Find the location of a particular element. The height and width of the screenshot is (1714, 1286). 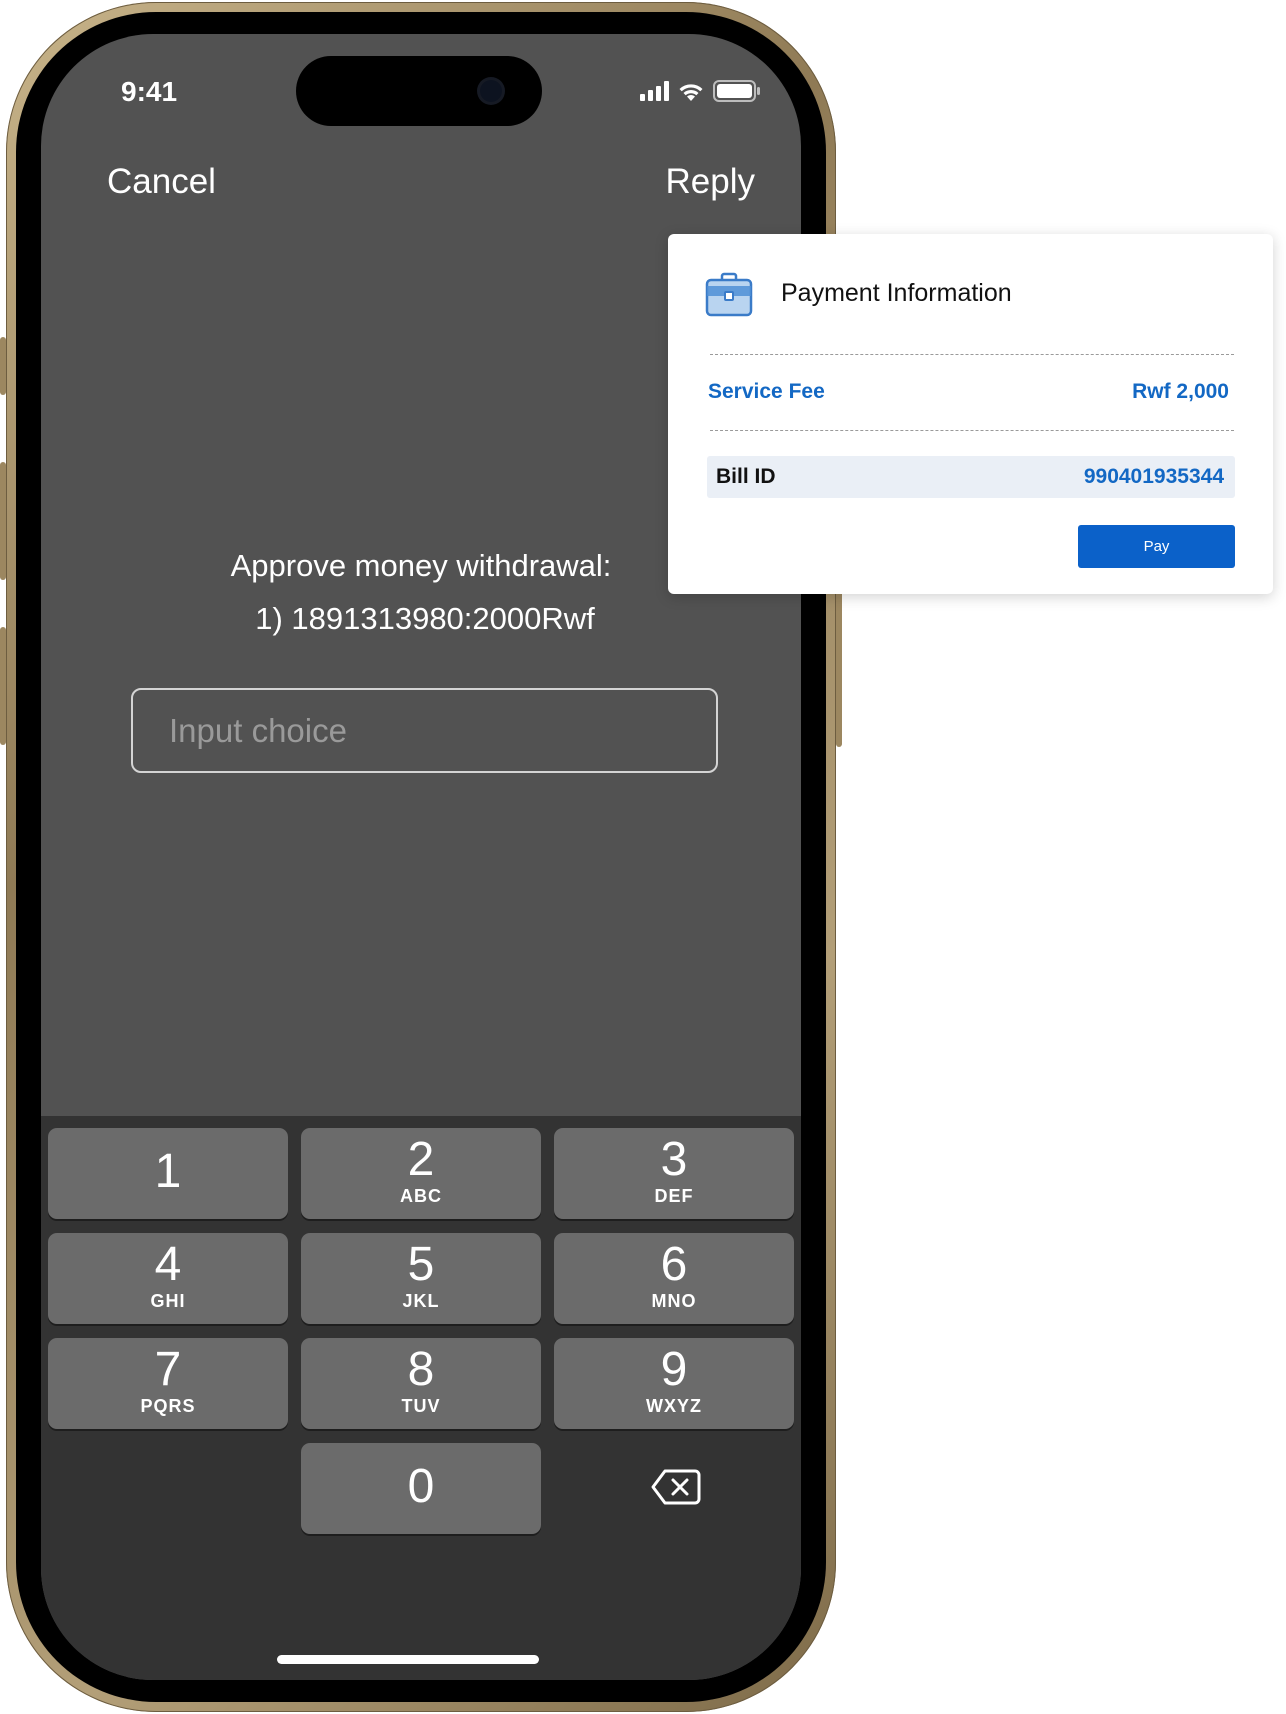

home-indicator is located at coordinates (408, 1659).